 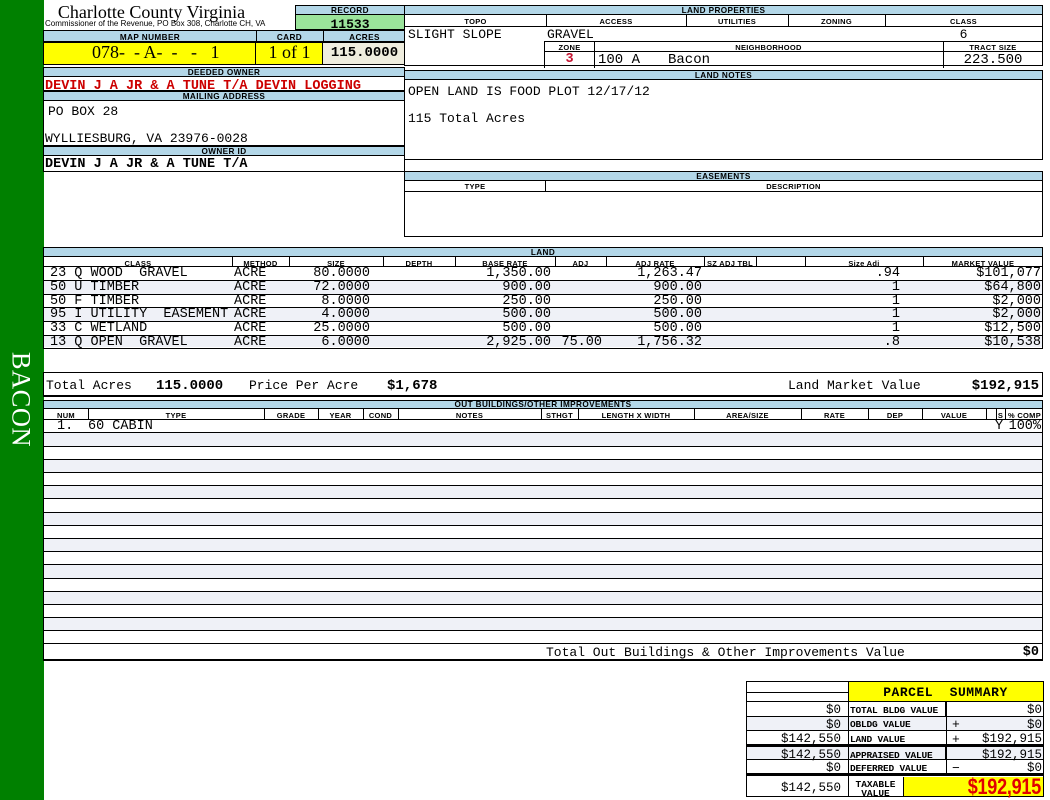 What do you see at coordinates (1011, 739) in the screenshot?
I see `ps-value: $192,915` at bounding box center [1011, 739].